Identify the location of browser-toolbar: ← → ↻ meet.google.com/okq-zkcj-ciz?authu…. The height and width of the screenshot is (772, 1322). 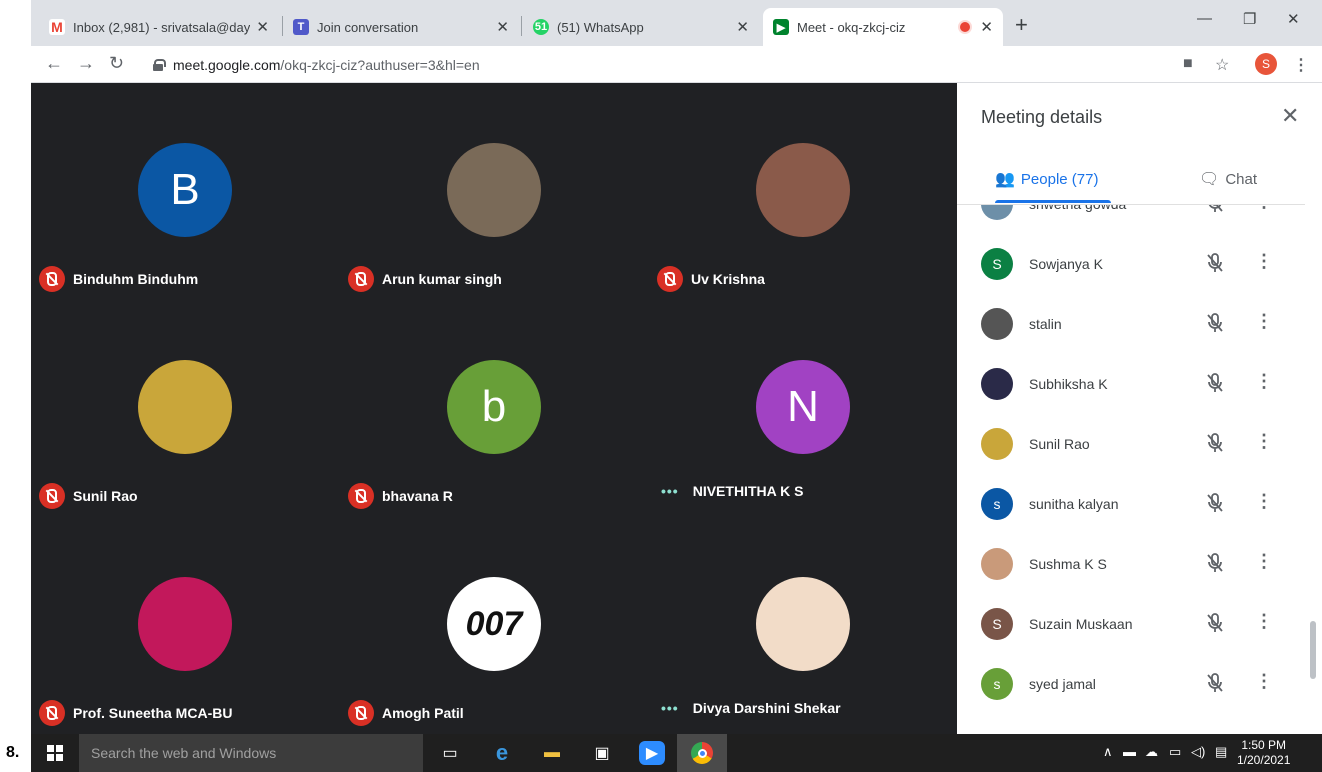
(676, 64).